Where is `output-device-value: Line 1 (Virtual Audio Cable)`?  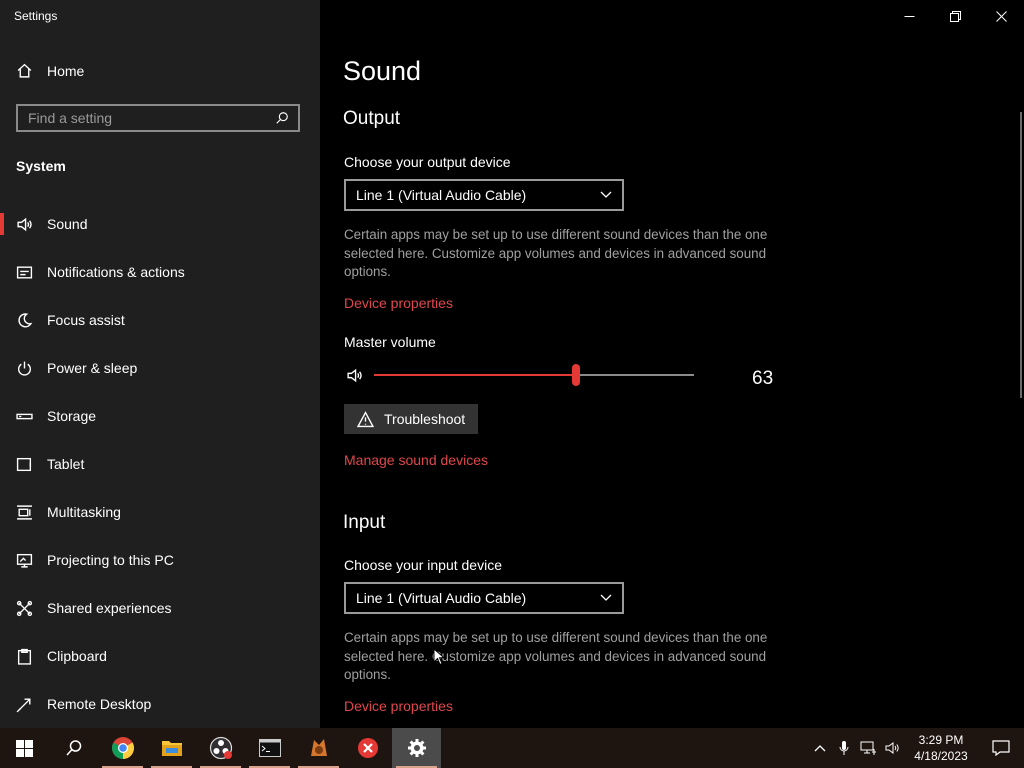 output-device-value: Line 1 (Virtual Audio Cable) is located at coordinates (441, 195).